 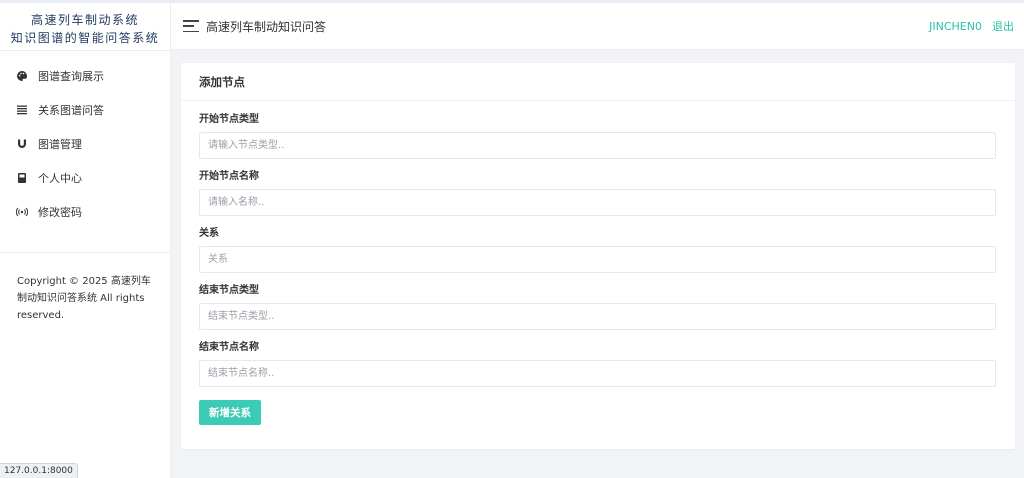 I want to click on sidebar-item-label: 图谱管理, so click(x=60, y=144).